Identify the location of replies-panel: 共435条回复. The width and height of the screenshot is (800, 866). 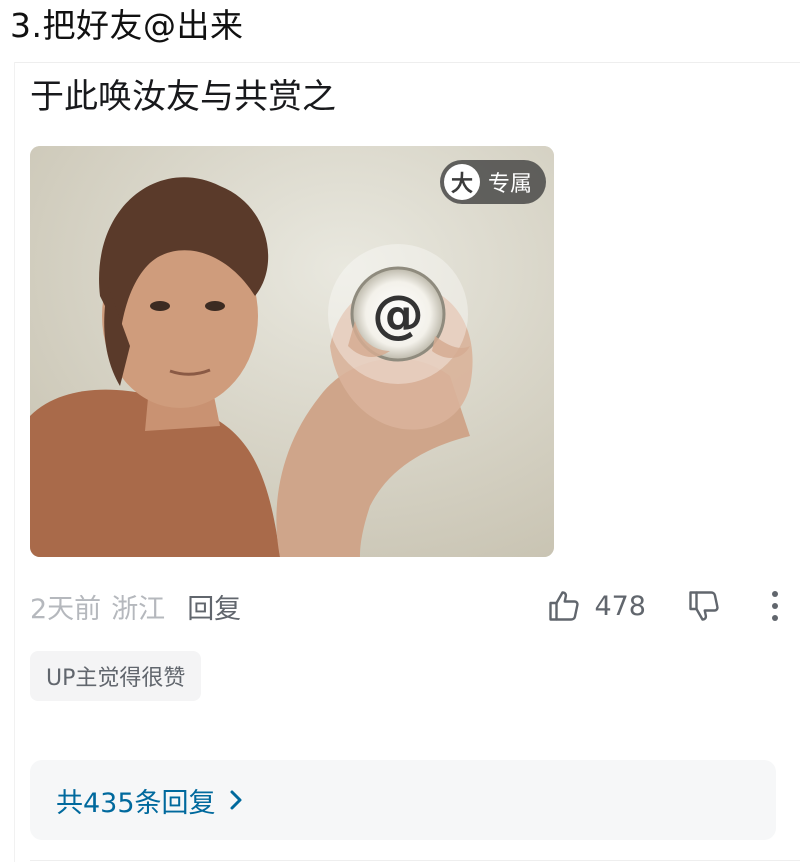
(403, 800).